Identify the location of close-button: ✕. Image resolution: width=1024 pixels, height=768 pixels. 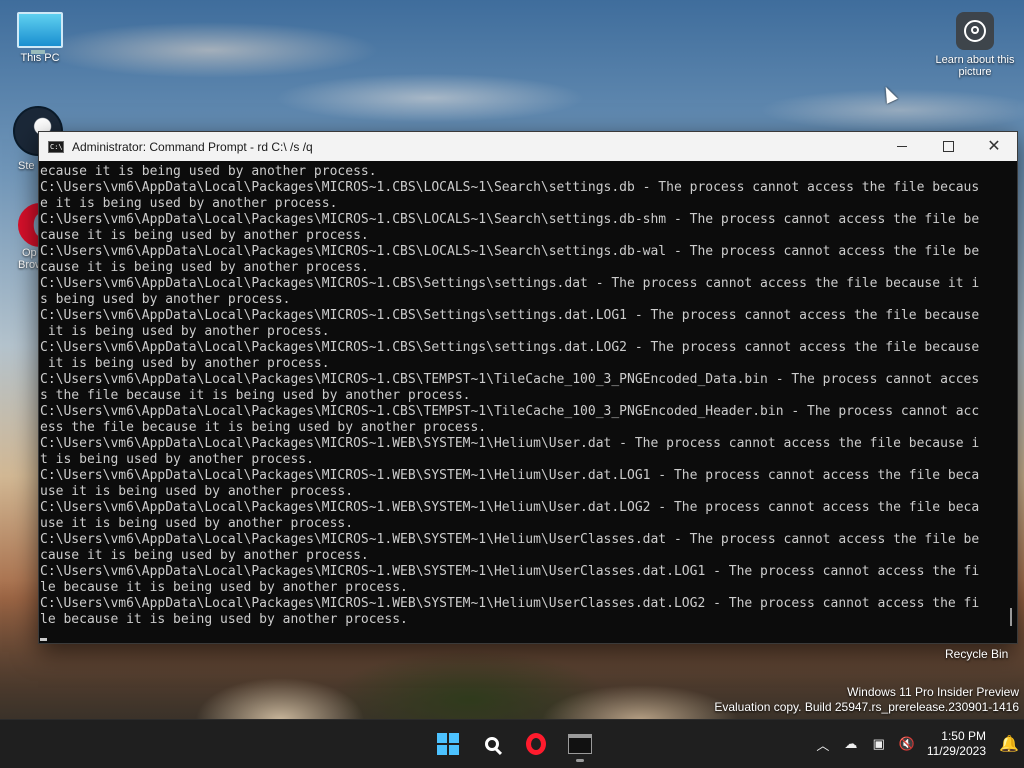
(994, 146).